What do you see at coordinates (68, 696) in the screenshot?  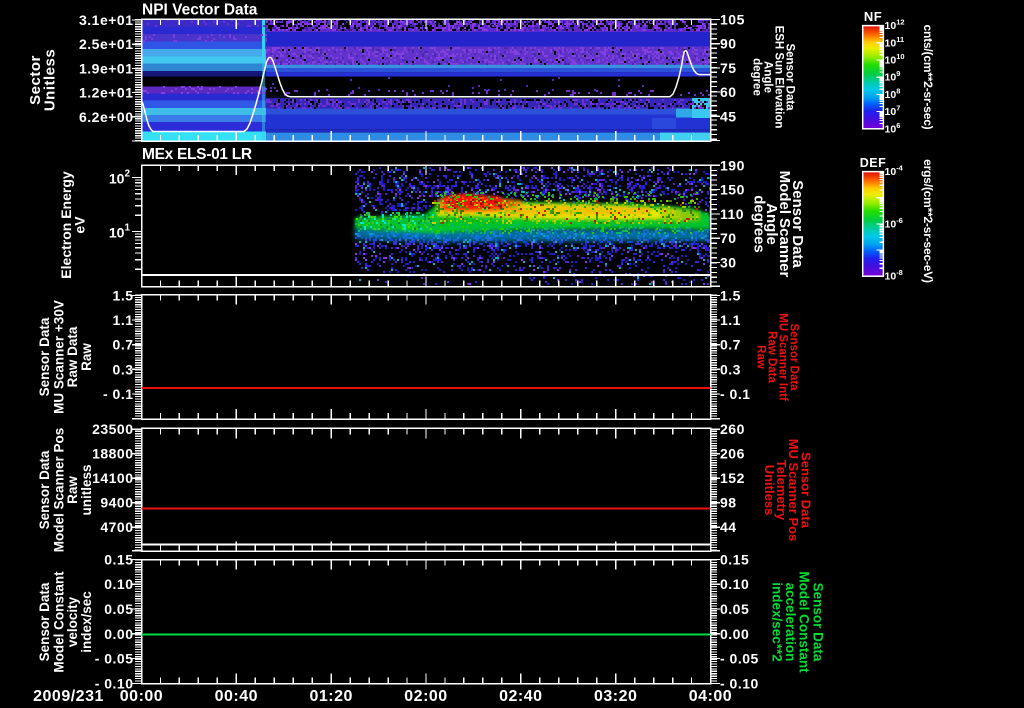 I see `svg-text: 2009/231` at bounding box center [68, 696].